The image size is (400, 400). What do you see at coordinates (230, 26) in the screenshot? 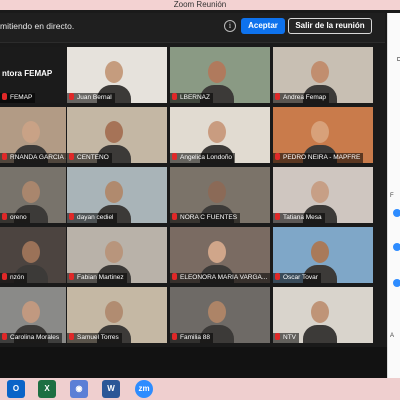
I see `info-icon: i` at bounding box center [230, 26].